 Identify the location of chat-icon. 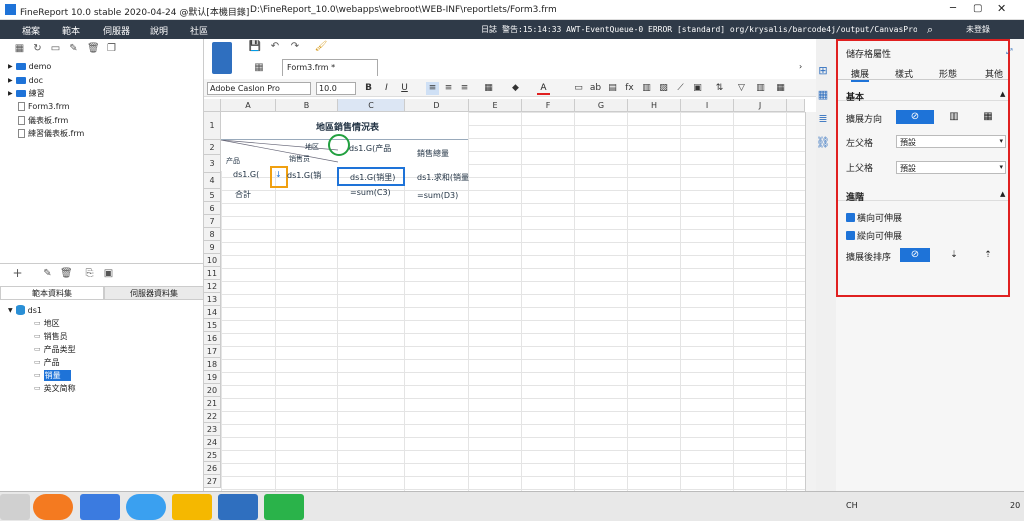
(146, 507).